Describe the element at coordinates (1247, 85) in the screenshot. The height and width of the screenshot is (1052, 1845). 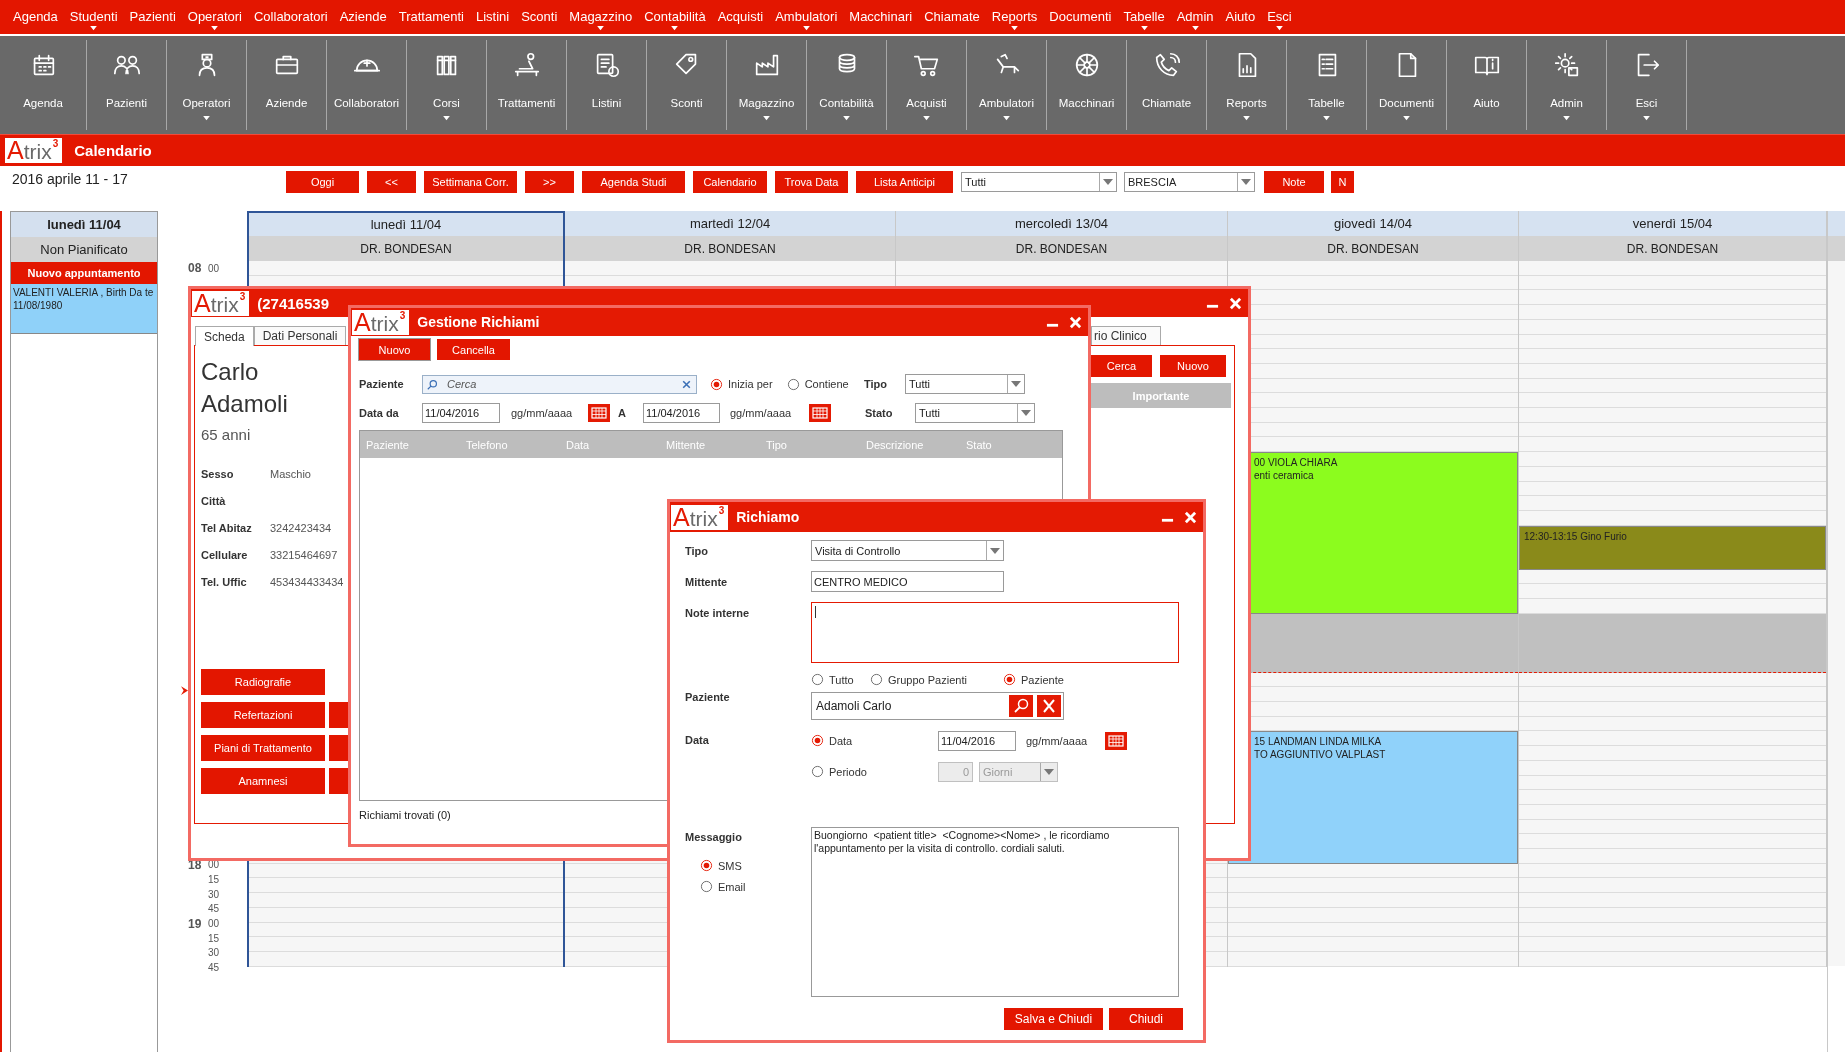
I see `toolbar-button: Reports` at that location.